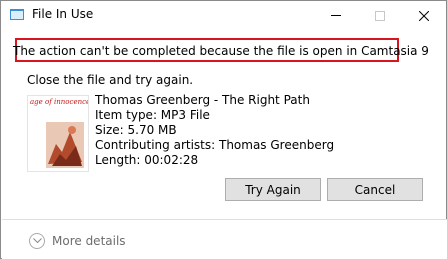 The height and width of the screenshot is (259, 447). What do you see at coordinates (152, 115) in the screenshot?
I see `file-item-type: Item type: MP3 File` at bounding box center [152, 115].